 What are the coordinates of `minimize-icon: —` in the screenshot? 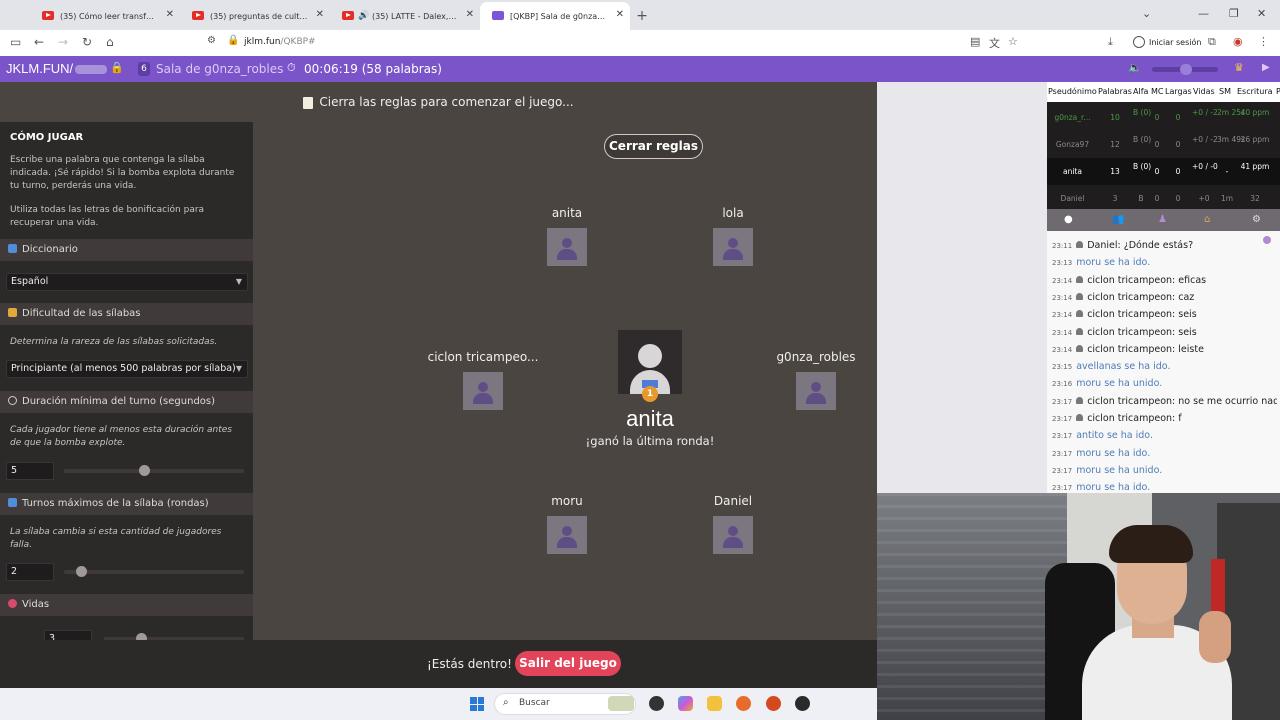 It's located at (1203, 13).